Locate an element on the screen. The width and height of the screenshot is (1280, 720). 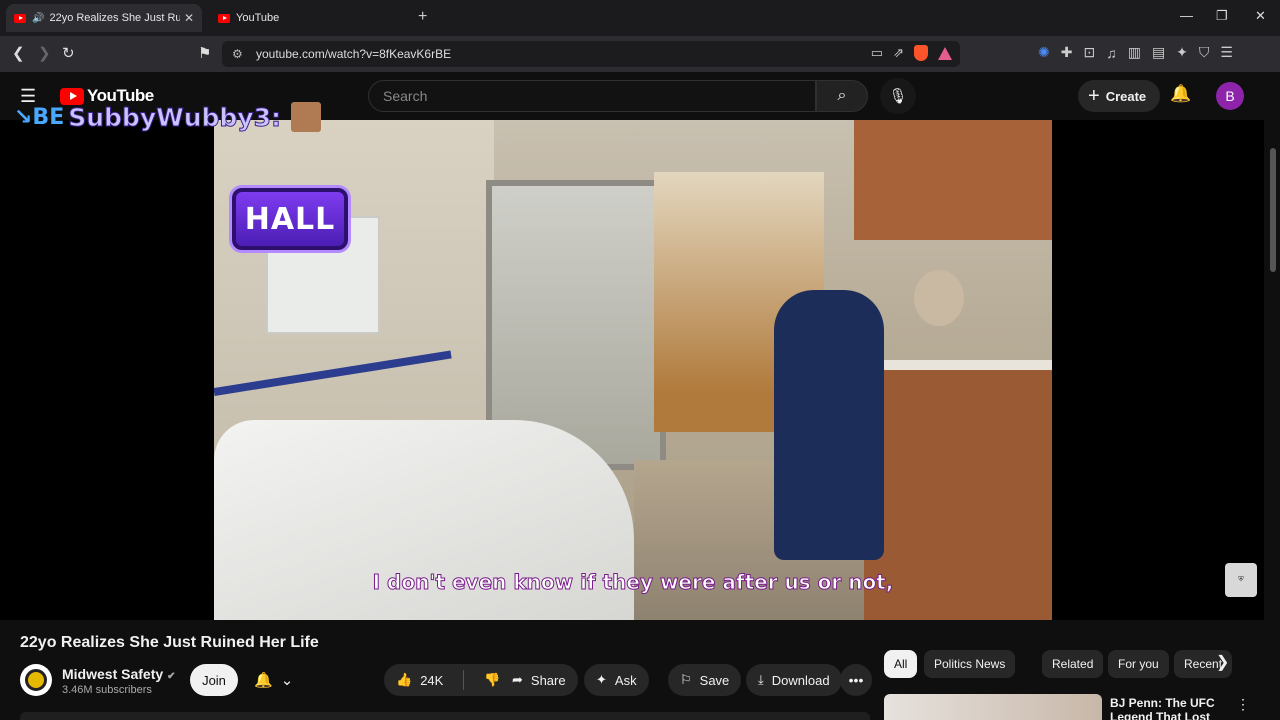
guide-menu-icon: ☰ is located at coordinates (28, 96).